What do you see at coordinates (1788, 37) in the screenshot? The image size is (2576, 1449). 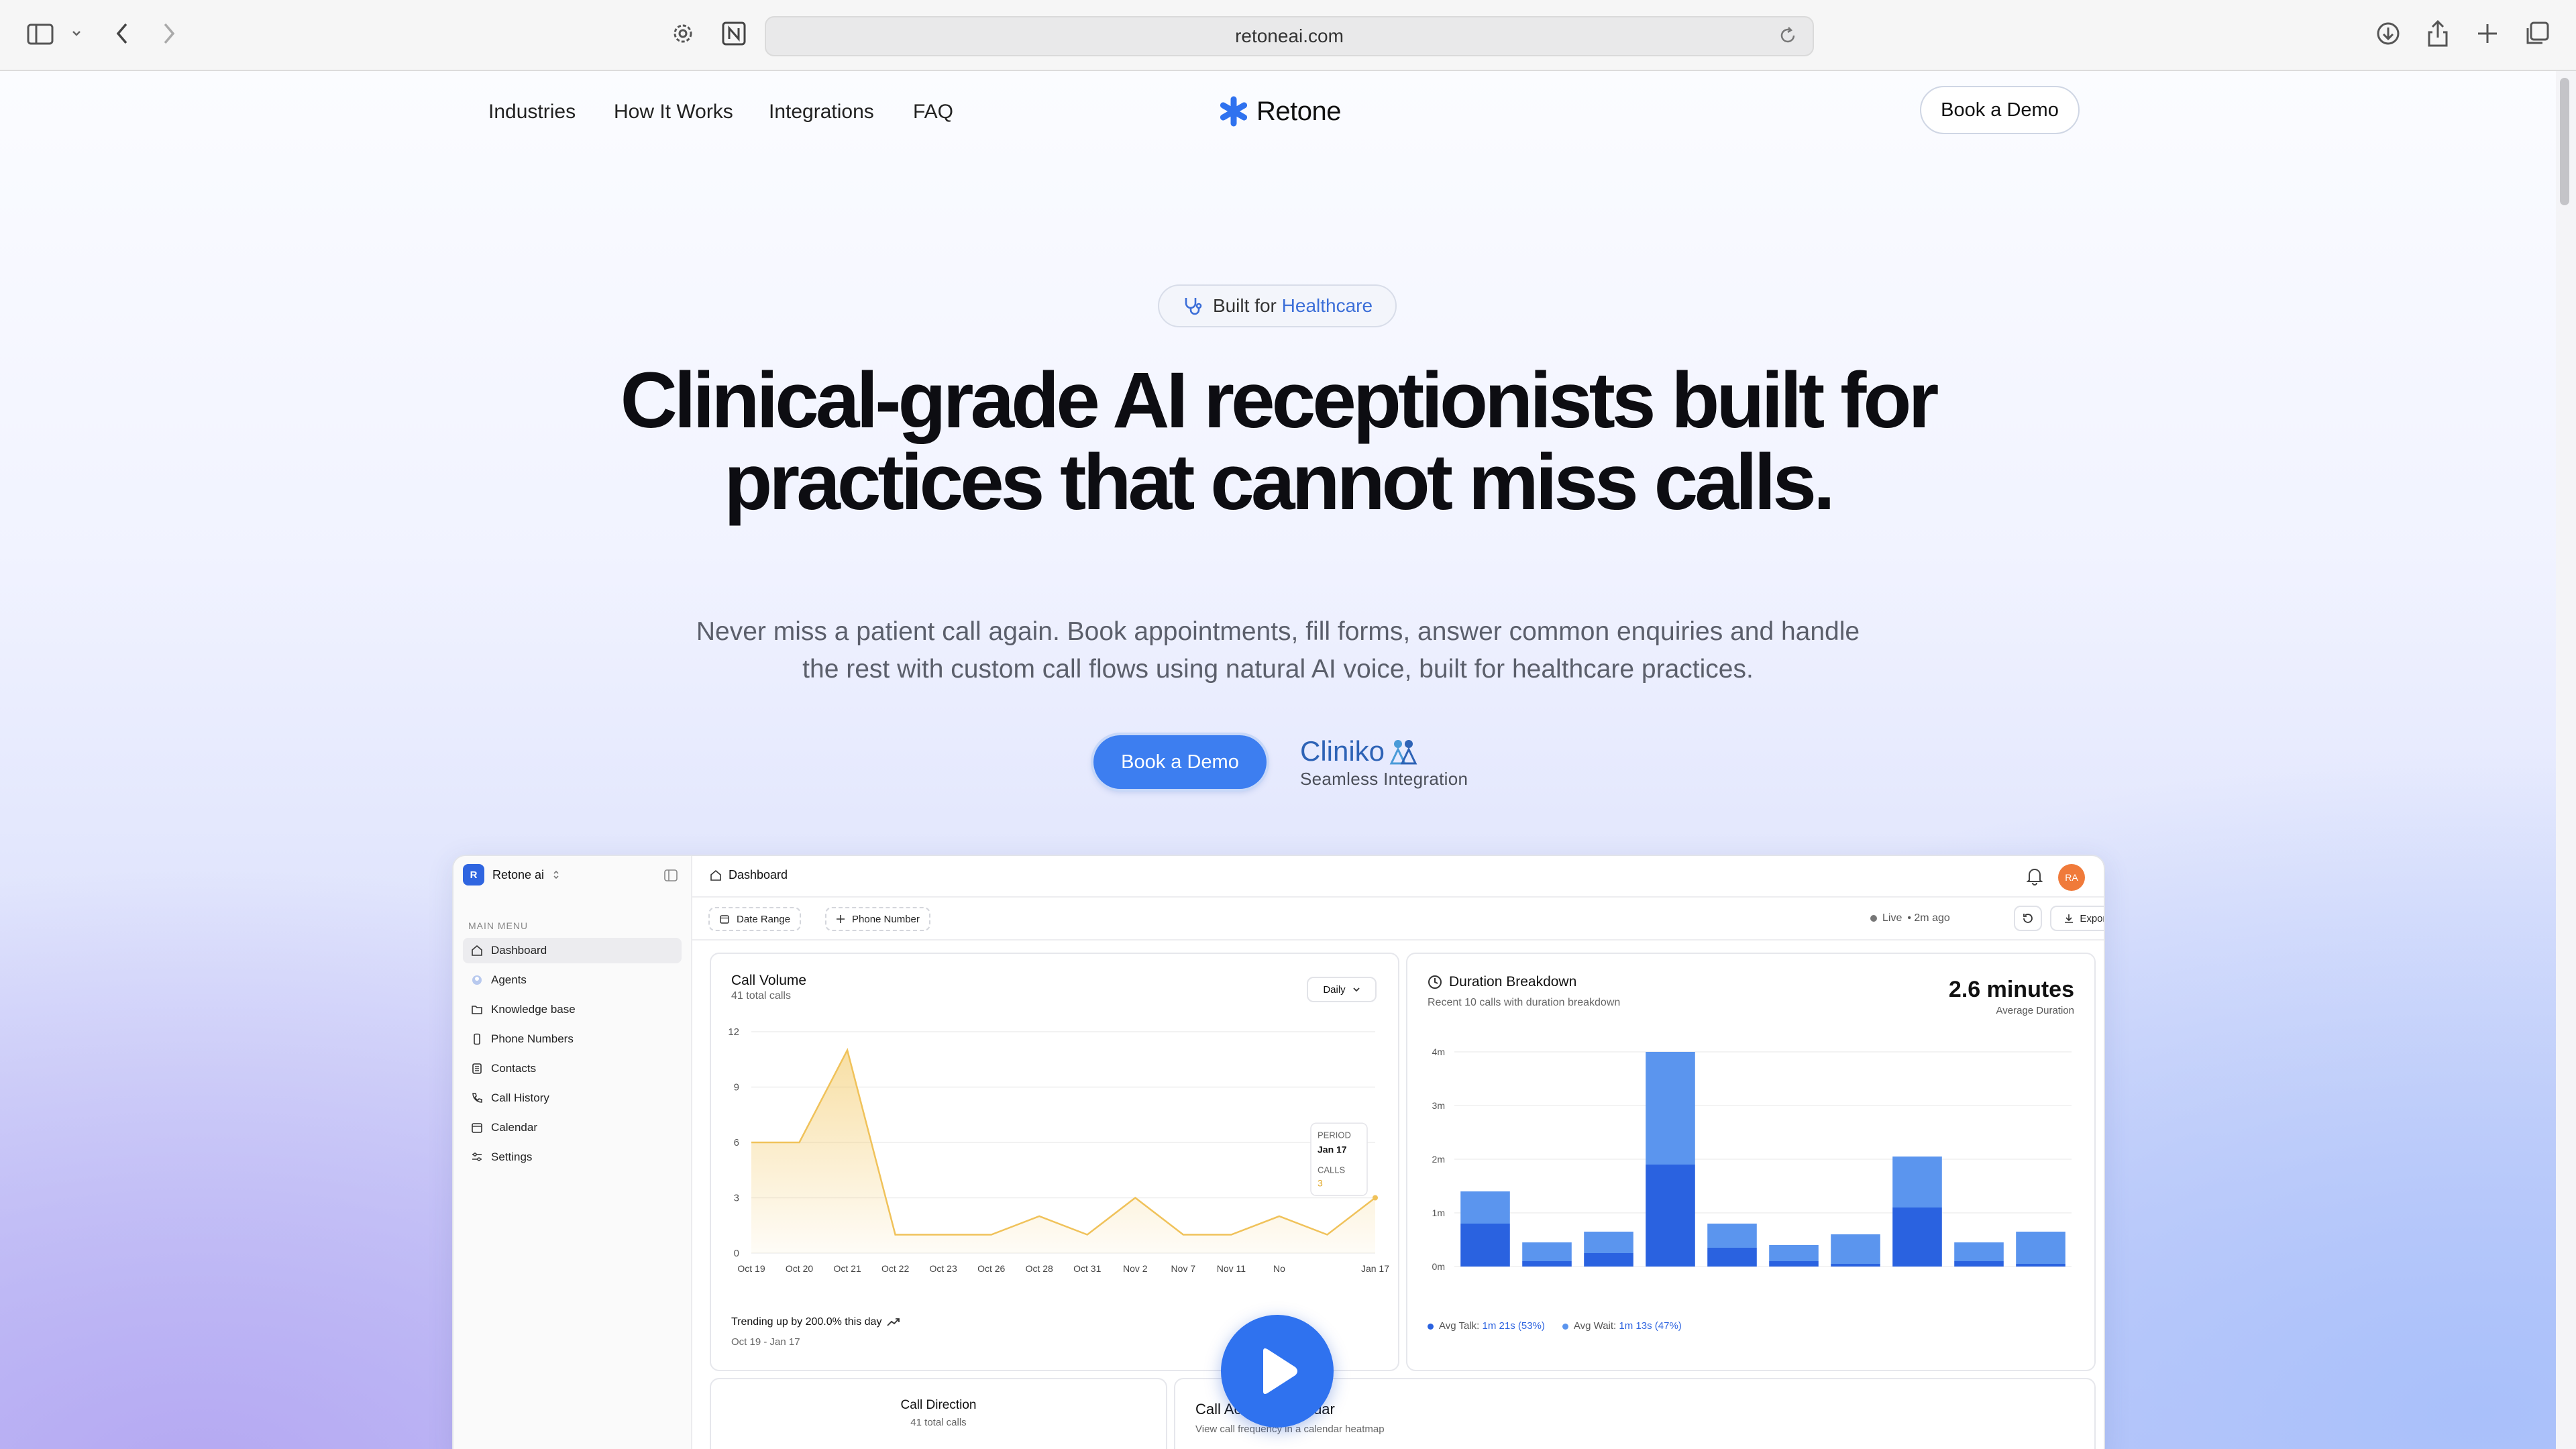 I see `reload-icon` at bounding box center [1788, 37].